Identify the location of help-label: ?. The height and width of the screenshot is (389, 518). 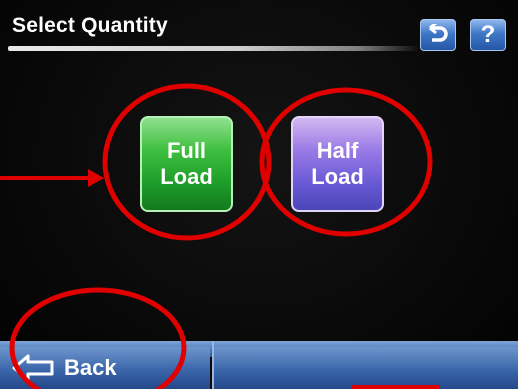
(488, 34).